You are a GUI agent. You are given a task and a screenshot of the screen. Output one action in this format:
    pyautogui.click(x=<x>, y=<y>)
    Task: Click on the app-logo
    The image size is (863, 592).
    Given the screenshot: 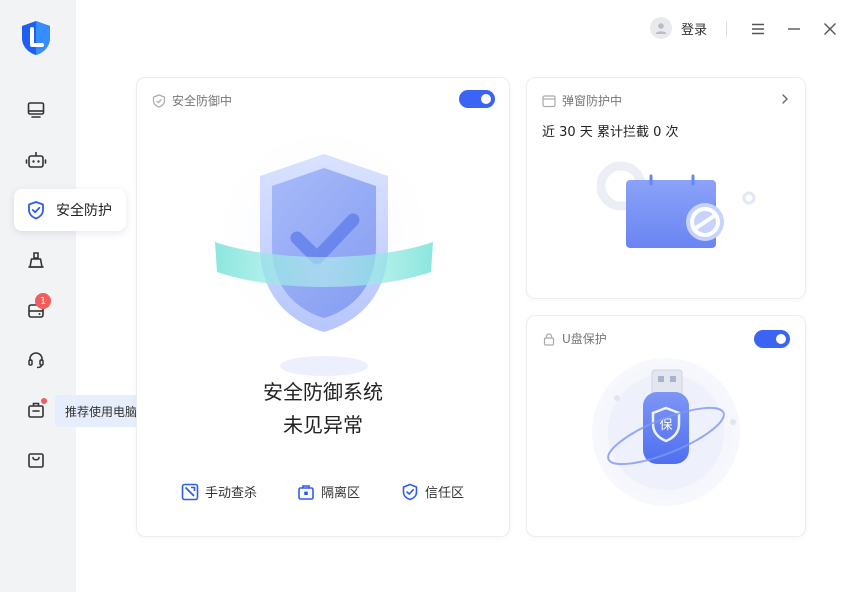 What is the action you would take?
    pyautogui.click(x=36, y=38)
    